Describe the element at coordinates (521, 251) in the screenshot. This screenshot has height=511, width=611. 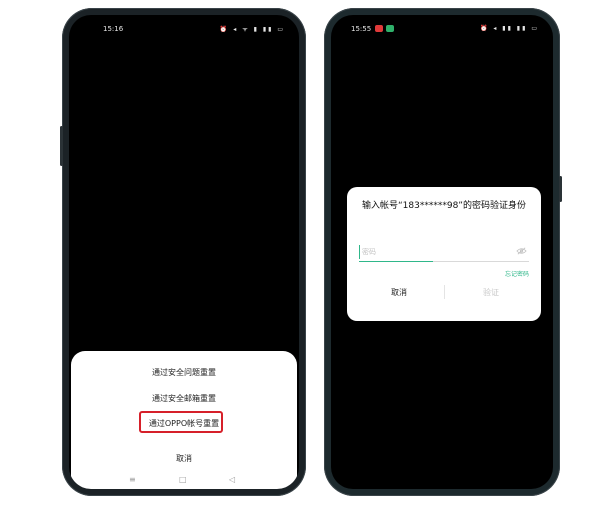
I see `eye-off-icon` at that location.